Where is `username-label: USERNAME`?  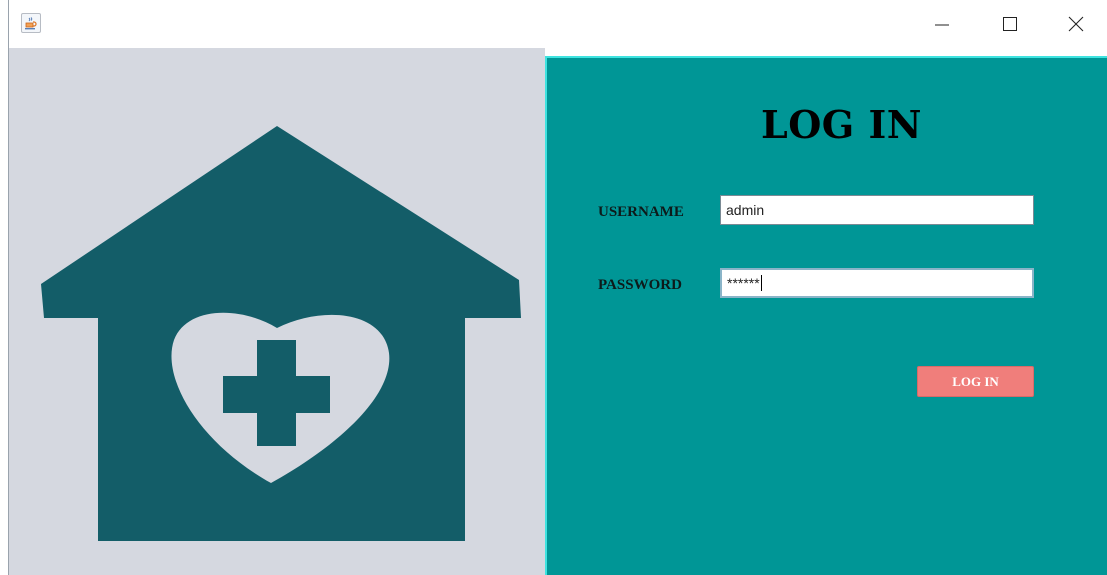 username-label: USERNAME is located at coordinates (641, 212).